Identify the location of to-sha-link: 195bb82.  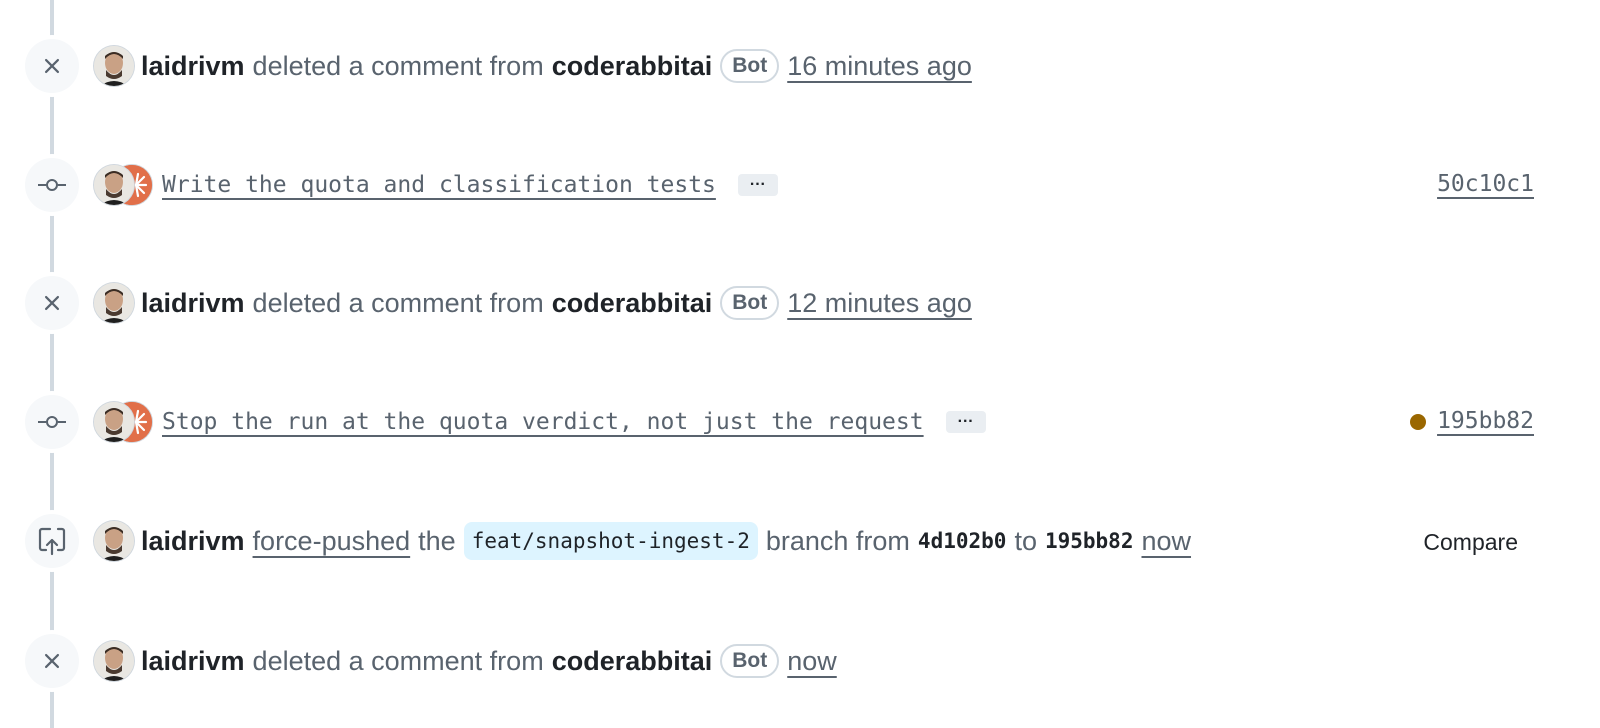
(1089, 541).